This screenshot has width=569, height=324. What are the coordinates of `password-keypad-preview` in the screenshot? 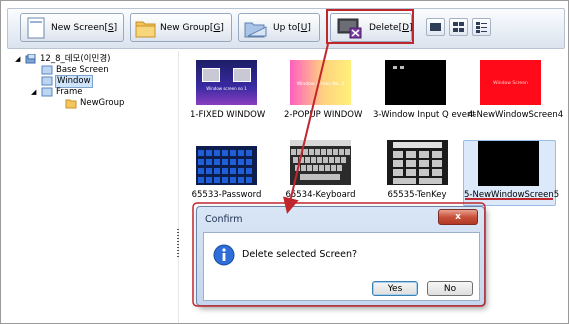 It's located at (226, 161).